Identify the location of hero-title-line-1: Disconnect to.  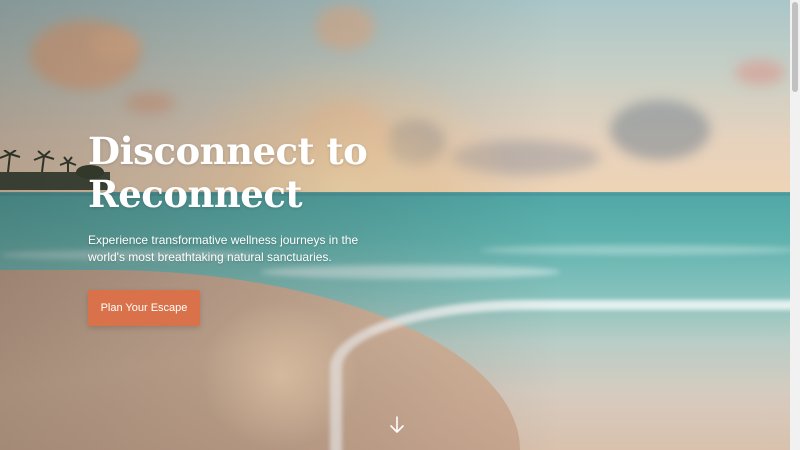
(228, 151).